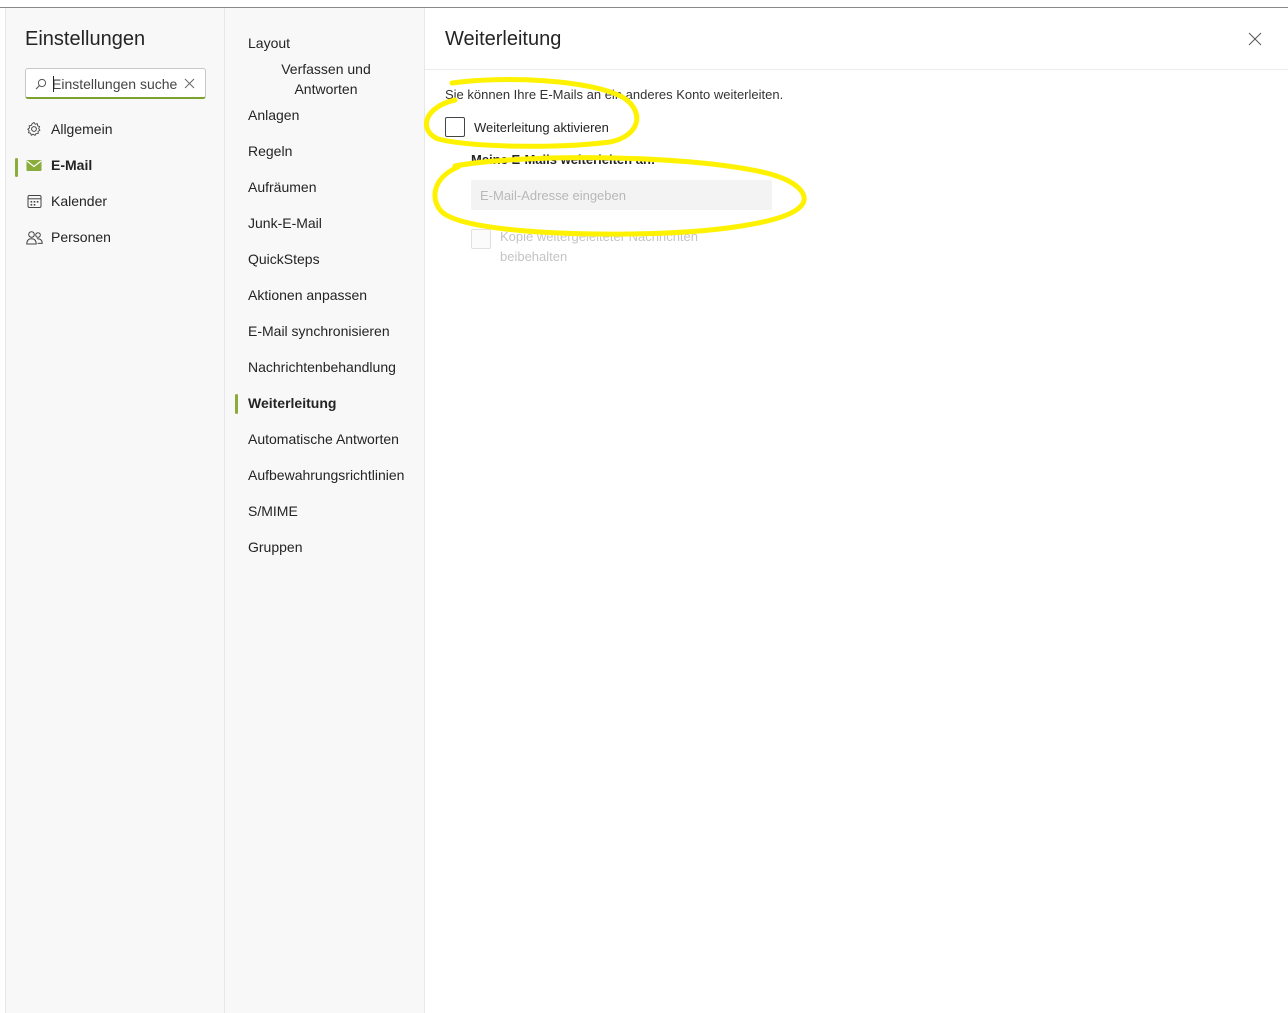 The width and height of the screenshot is (1288, 1013). Describe the element at coordinates (326, 475) in the screenshot. I see `settings-item-retention-policies: Aufbewahrungsrichtlinien` at that location.